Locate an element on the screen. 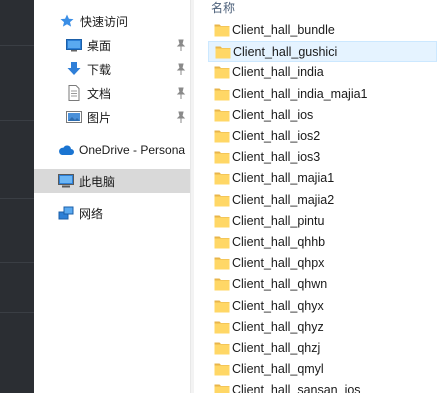 The height and width of the screenshot is (393, 437). nav-item-downloads: 下载 is located at coordinates (112, 69).